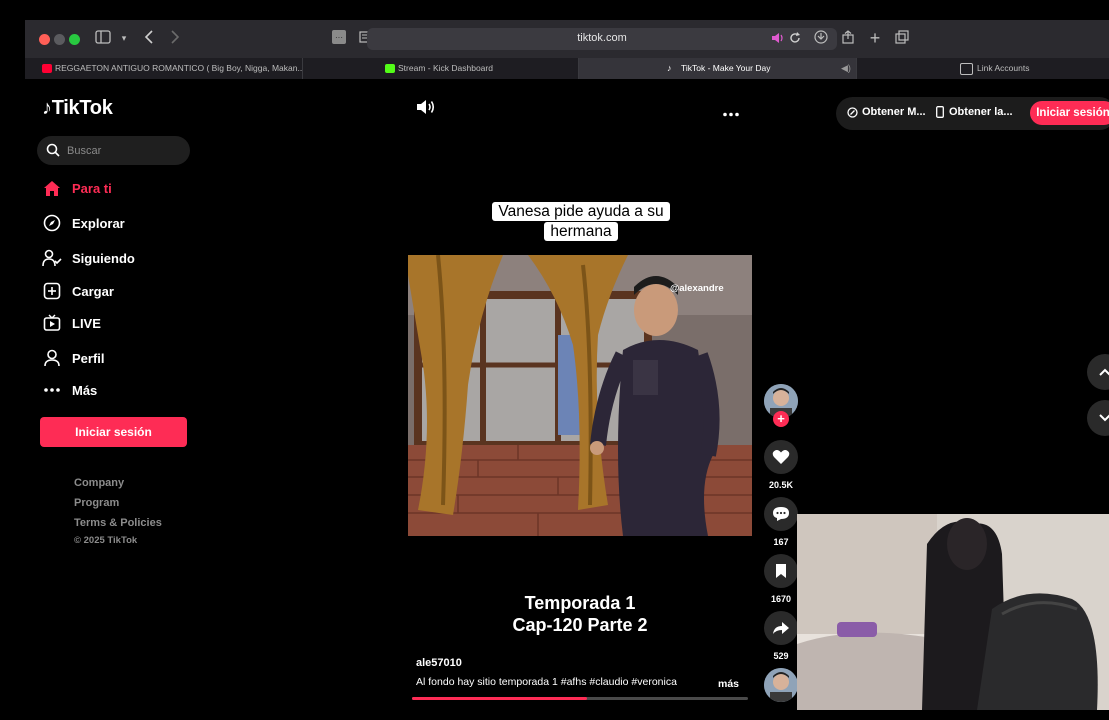 Image resolution: width=1109 pixels, height=720 pixels. I want to click on nav-mas: Más, so click(69, 390).